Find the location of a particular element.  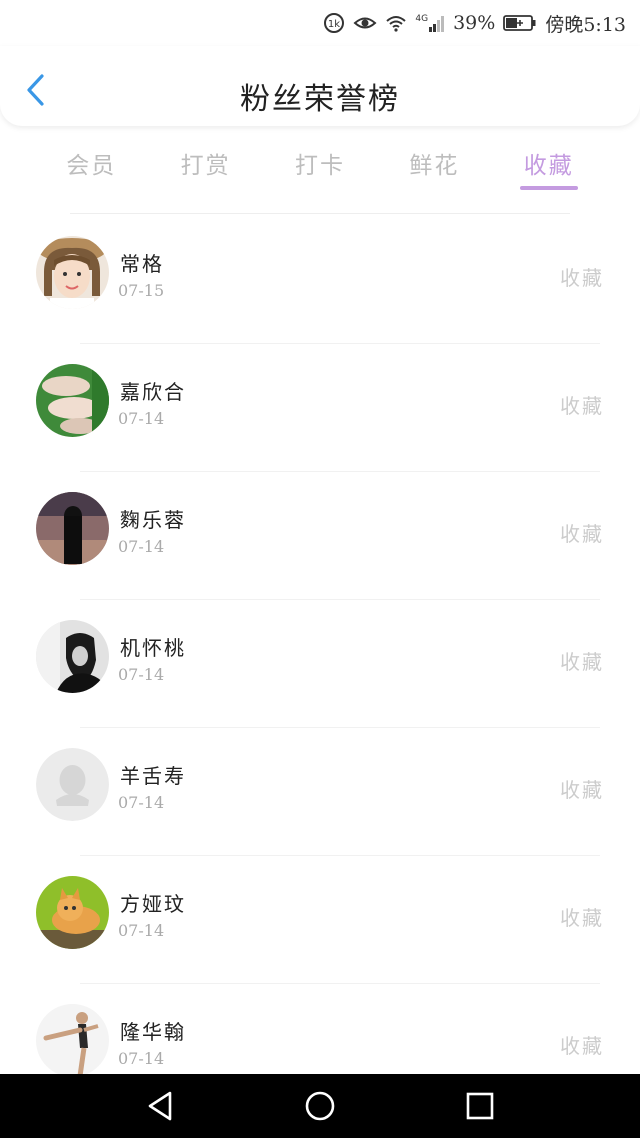

clock: 傍晚5:13 is located at coordinates (585, 24).